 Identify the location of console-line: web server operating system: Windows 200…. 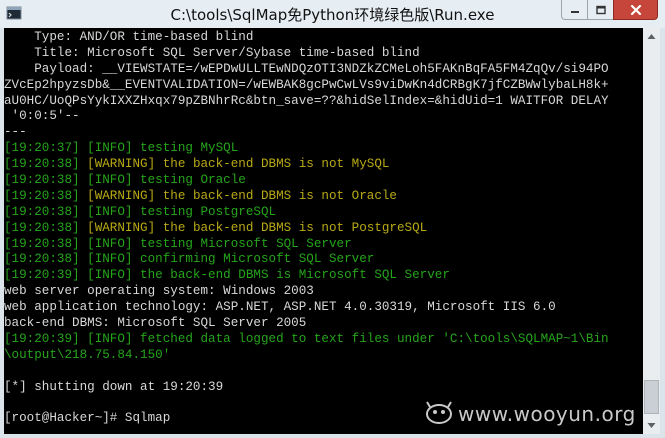
(323, 292).